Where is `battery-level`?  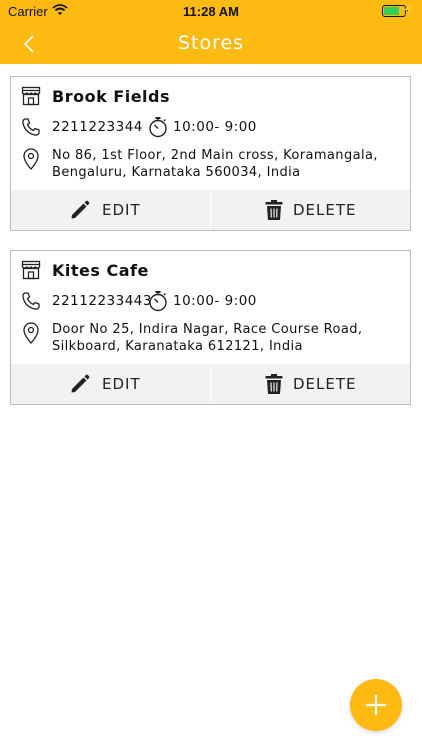
battery-level is located at coordinates (391, 11).